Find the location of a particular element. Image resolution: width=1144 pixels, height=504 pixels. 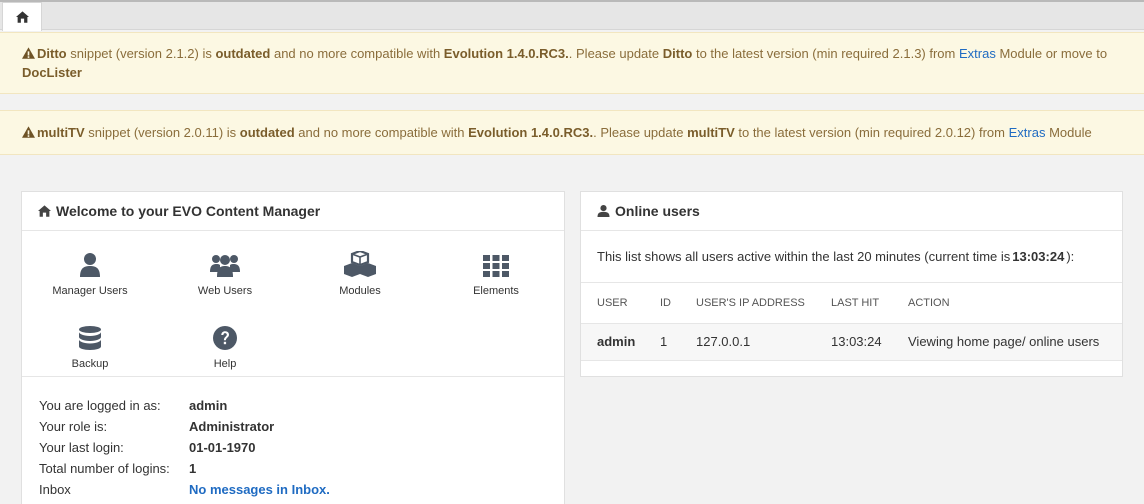

welcome-title: Welcome to your EVO Content Manager is located at coordinates (188, 211).